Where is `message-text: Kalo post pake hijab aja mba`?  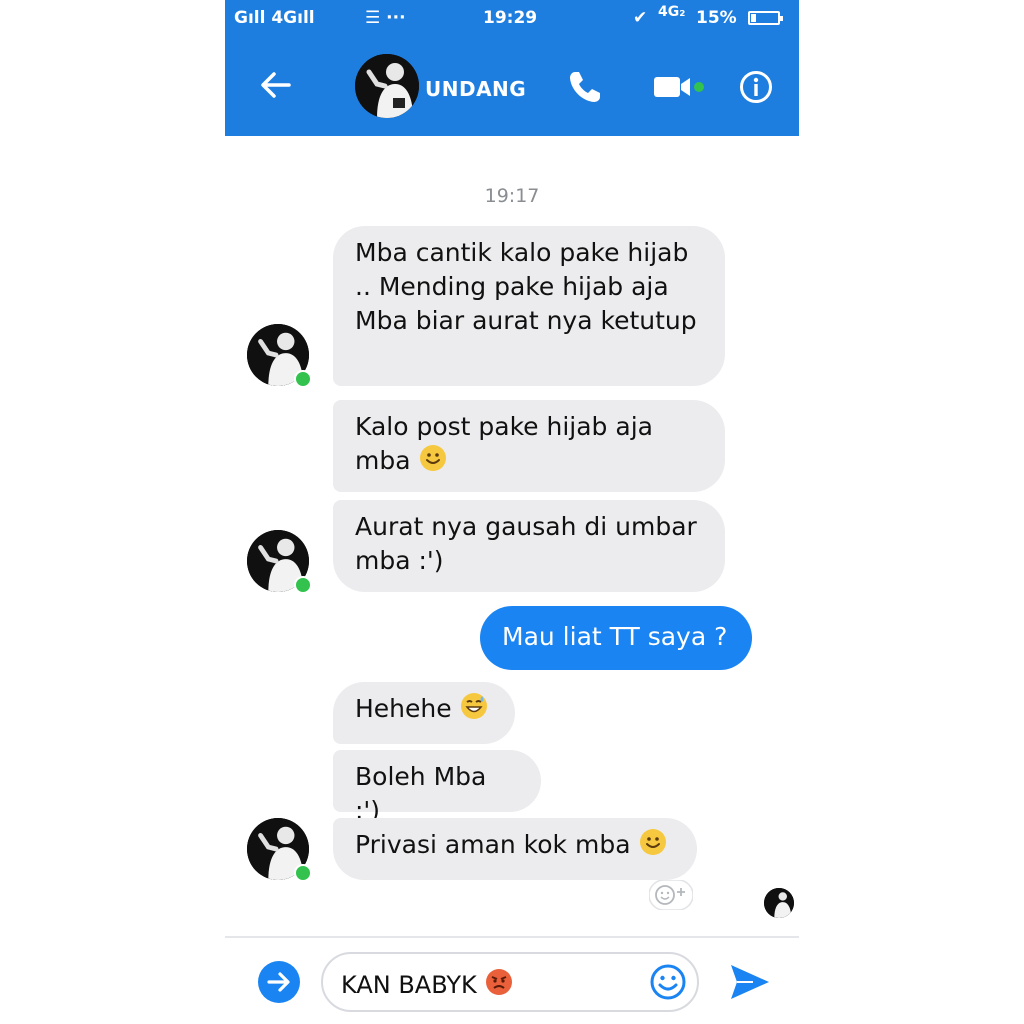 message-text: Kalo post pake hijab aja mba is located at coordinates (504, 443).